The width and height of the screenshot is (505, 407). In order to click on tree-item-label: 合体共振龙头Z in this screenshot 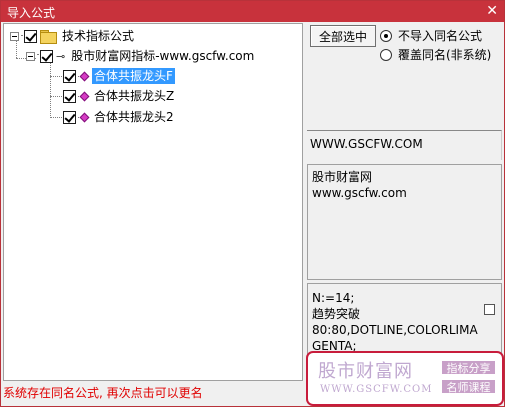, I will do `click(134, 96)`.